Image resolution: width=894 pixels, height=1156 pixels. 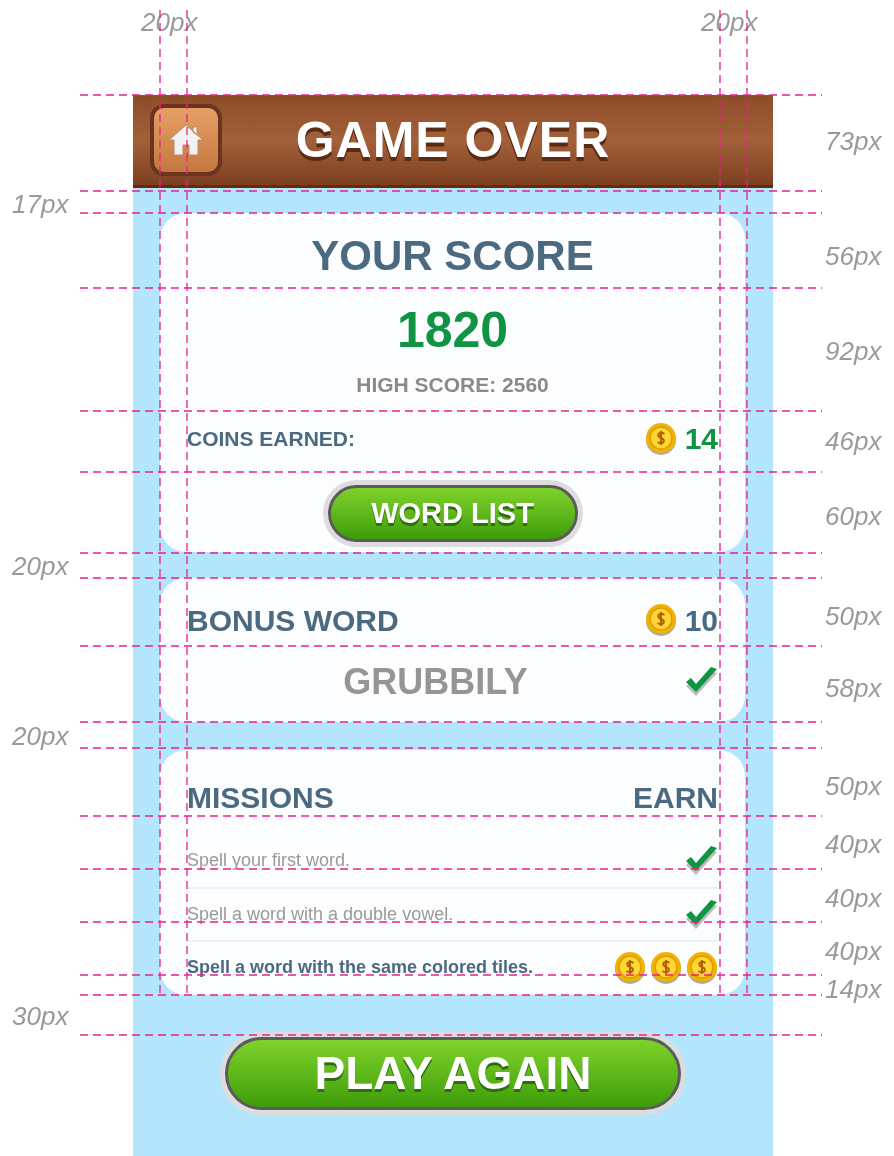 What do you see at coordinates (453, 140) in the screenshot?
I see `screen-title: GAME OVER` at bounding box center [453, 140].